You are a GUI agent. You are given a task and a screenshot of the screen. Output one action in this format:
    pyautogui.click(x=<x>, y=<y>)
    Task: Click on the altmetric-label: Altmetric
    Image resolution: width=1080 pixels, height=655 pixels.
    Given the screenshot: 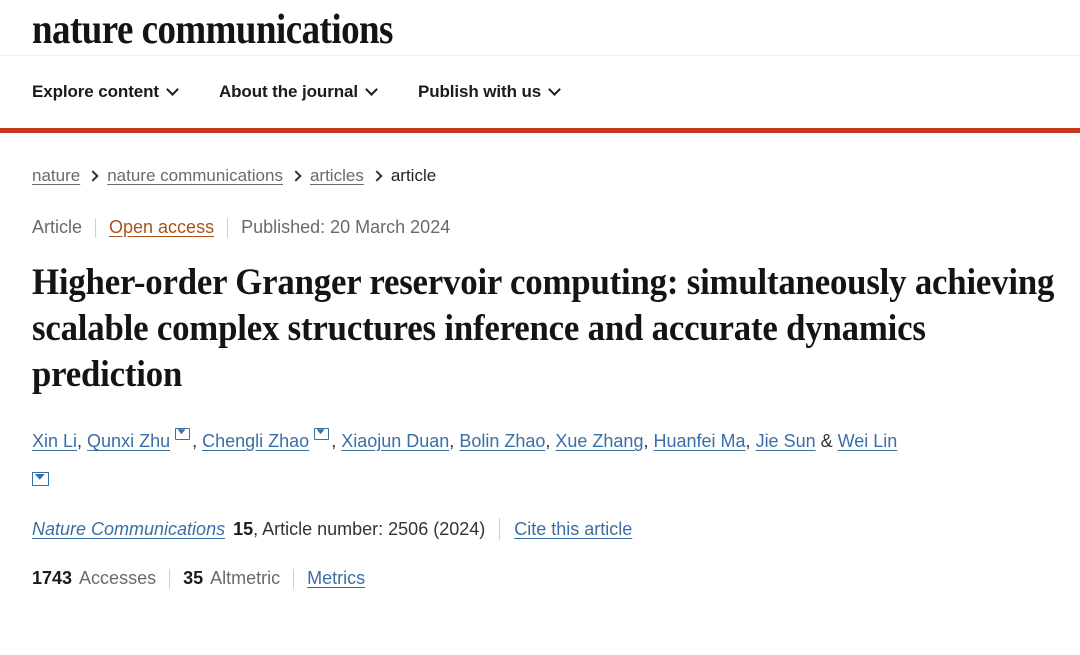 What is the action you would take?
    pyautogui.click(x=245, y=578)
    